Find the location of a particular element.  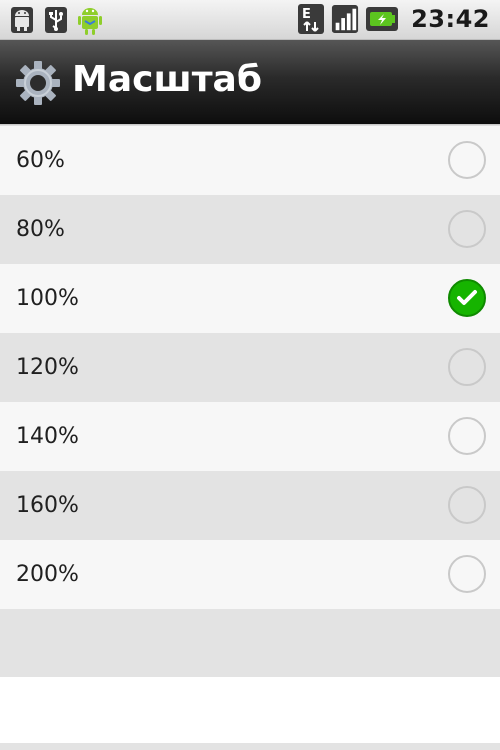

edge-network-icon: E is located at coordinates (311, 19).